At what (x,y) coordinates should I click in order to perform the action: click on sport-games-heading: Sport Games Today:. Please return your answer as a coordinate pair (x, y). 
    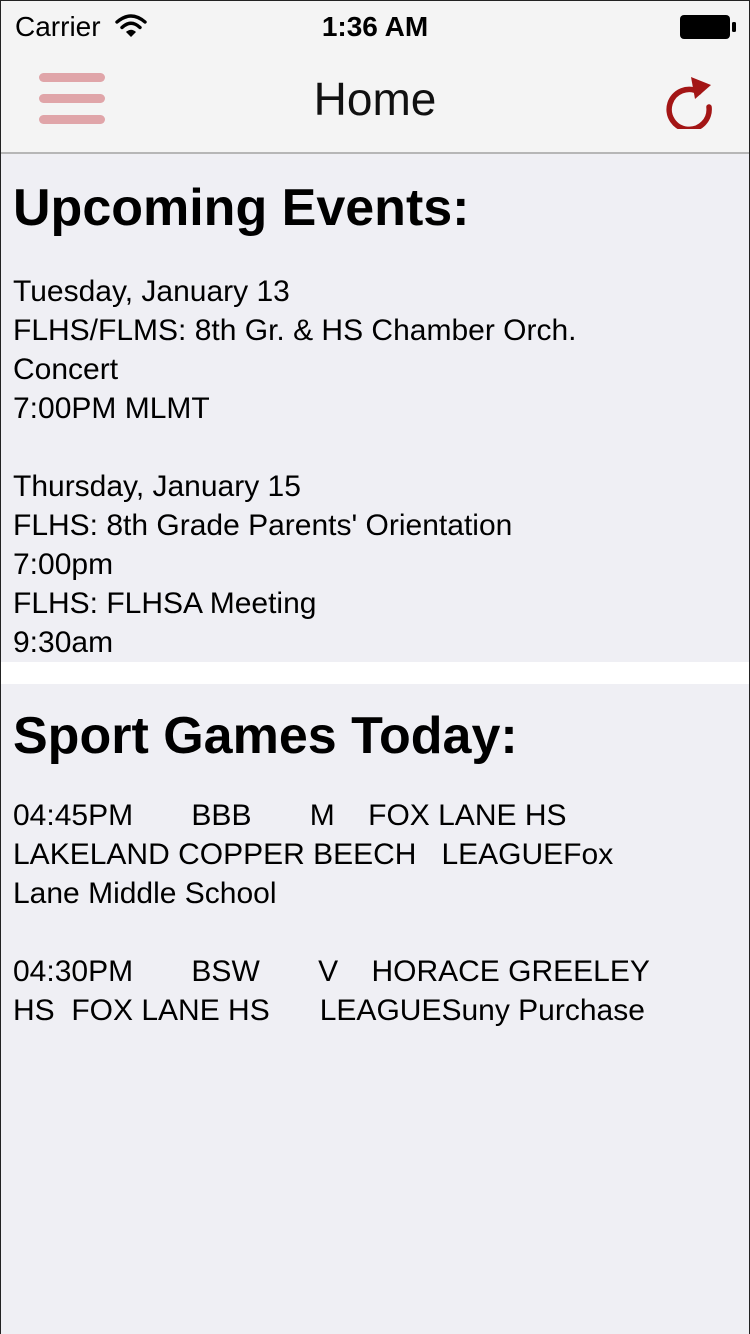
    Looking at the image, I should click on (265, 736).